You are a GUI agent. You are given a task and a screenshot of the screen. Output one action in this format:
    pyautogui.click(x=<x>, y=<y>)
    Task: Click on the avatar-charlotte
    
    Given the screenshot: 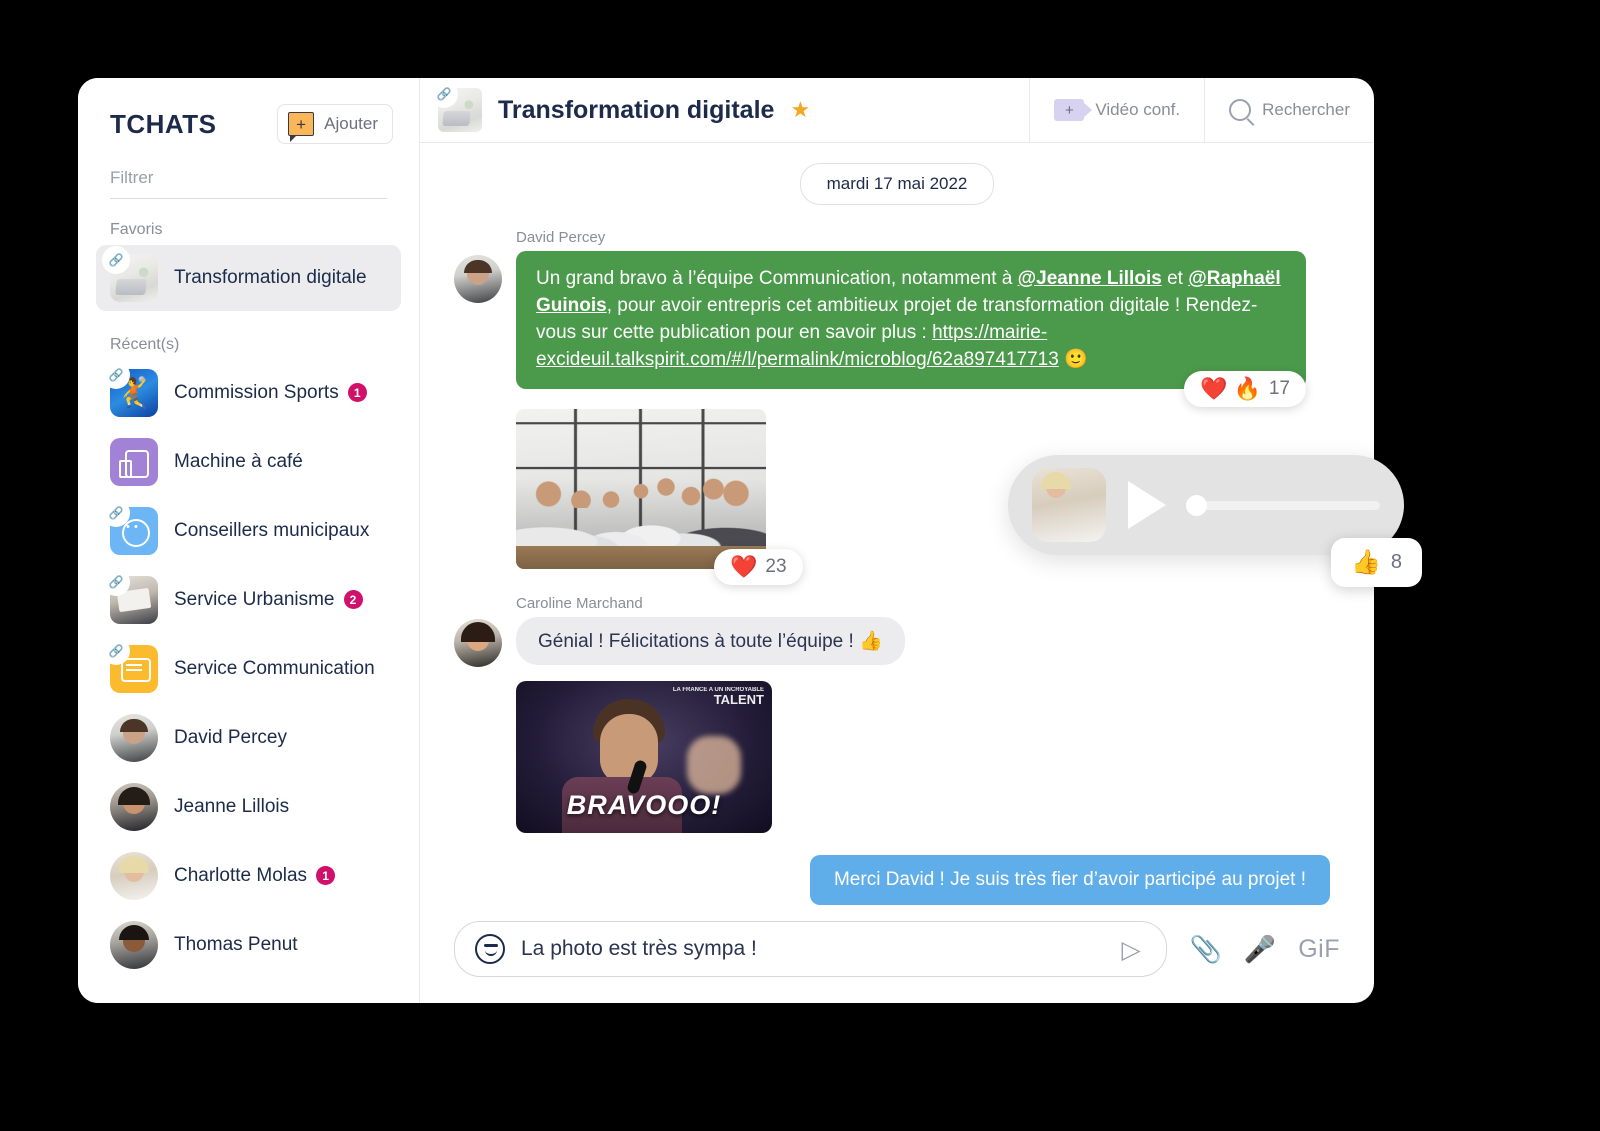 What is the action you would take?
    pyautogui.click(x=134, y=876)
    